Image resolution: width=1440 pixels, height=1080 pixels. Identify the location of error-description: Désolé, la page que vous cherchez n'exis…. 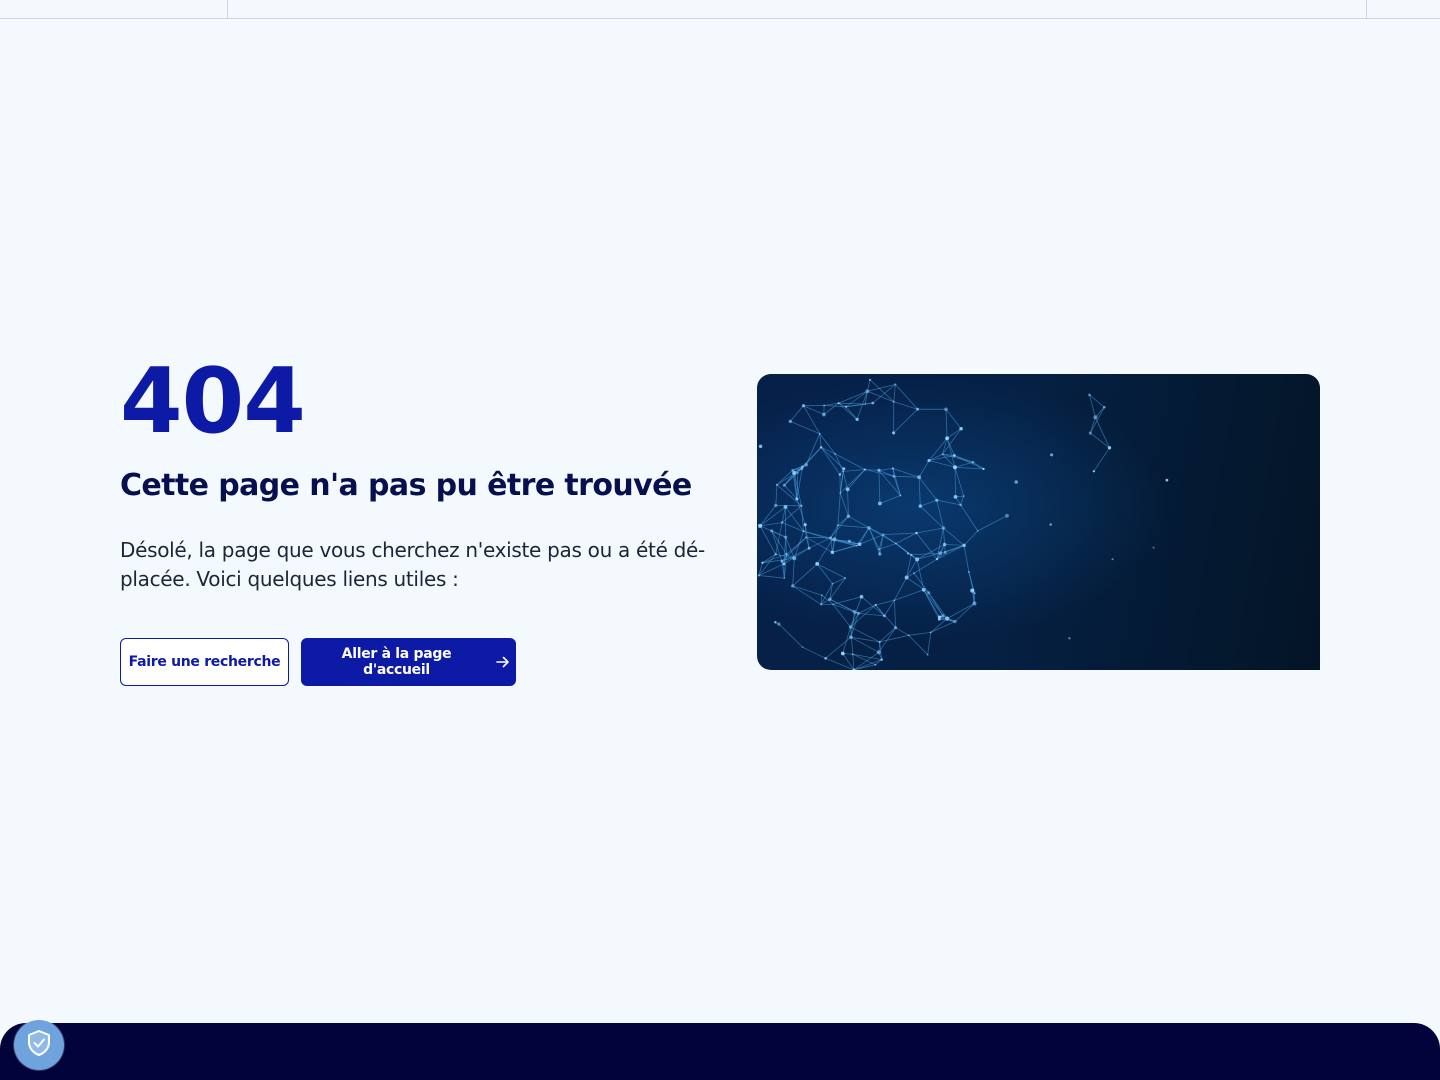
(412, 564).